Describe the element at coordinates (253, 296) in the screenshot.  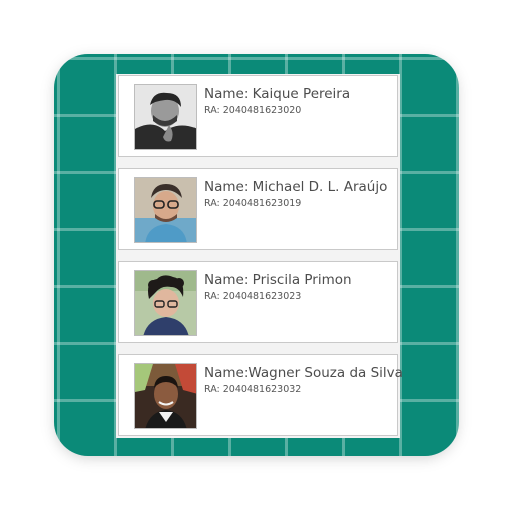
I see `student-ra: RA: 2040481623023` at that location.